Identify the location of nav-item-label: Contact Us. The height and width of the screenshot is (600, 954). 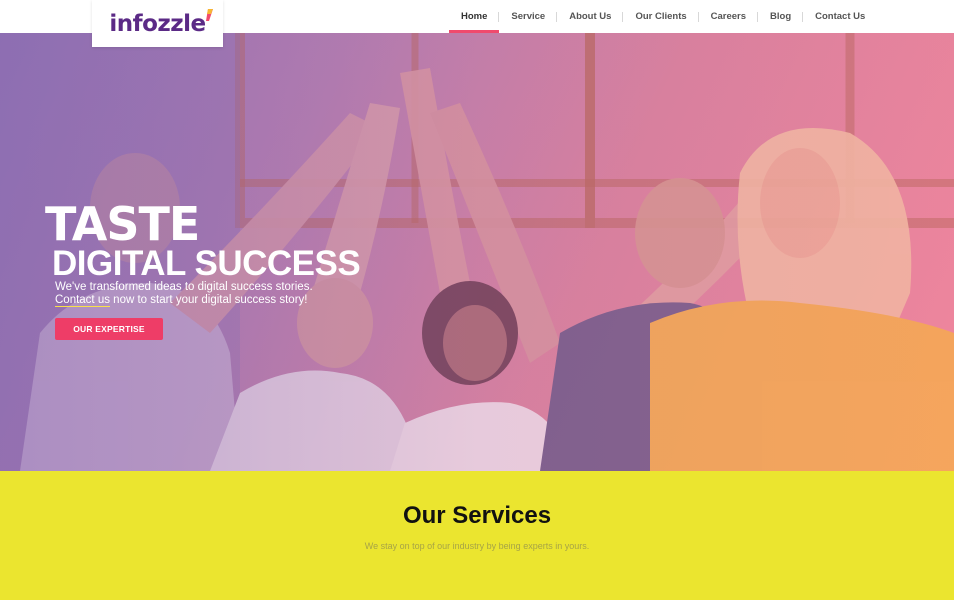
(840, 16).